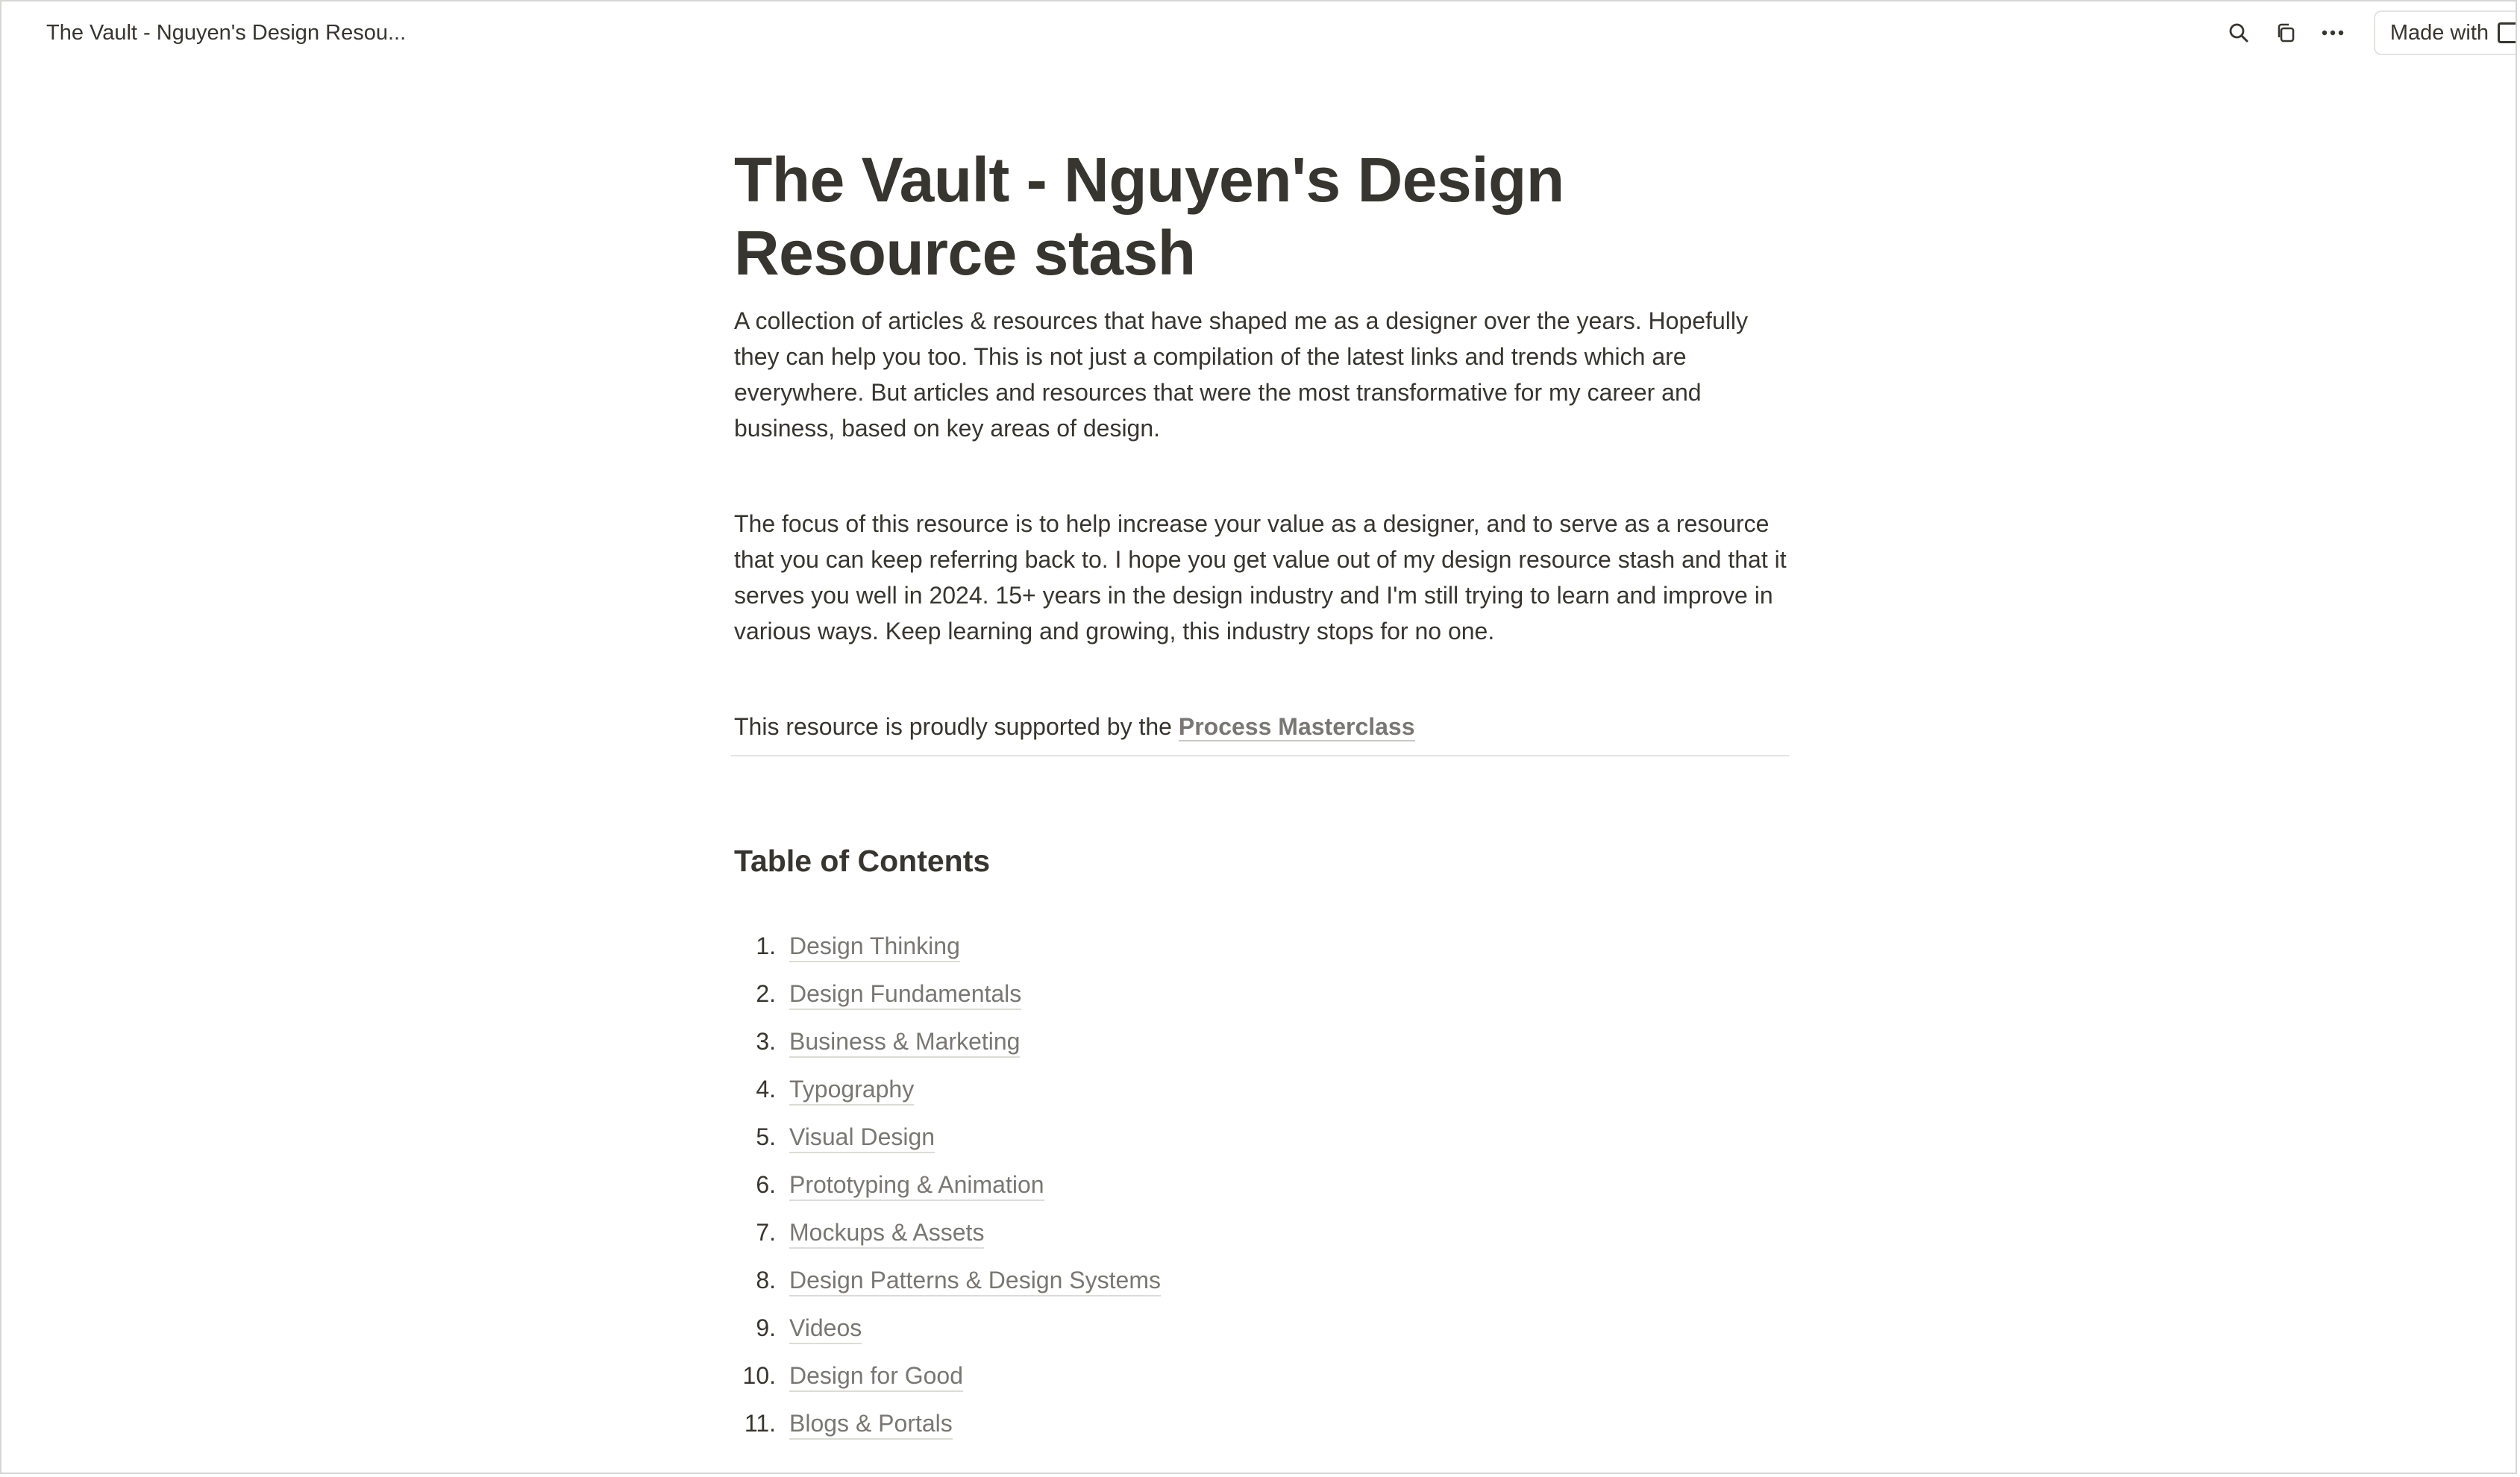 This screenshot has height=1477, width=2520. What do you see at coordinates (766, 993) in the screenshot?
I see `toc-number: 2.` at bounding box center [766, 993].